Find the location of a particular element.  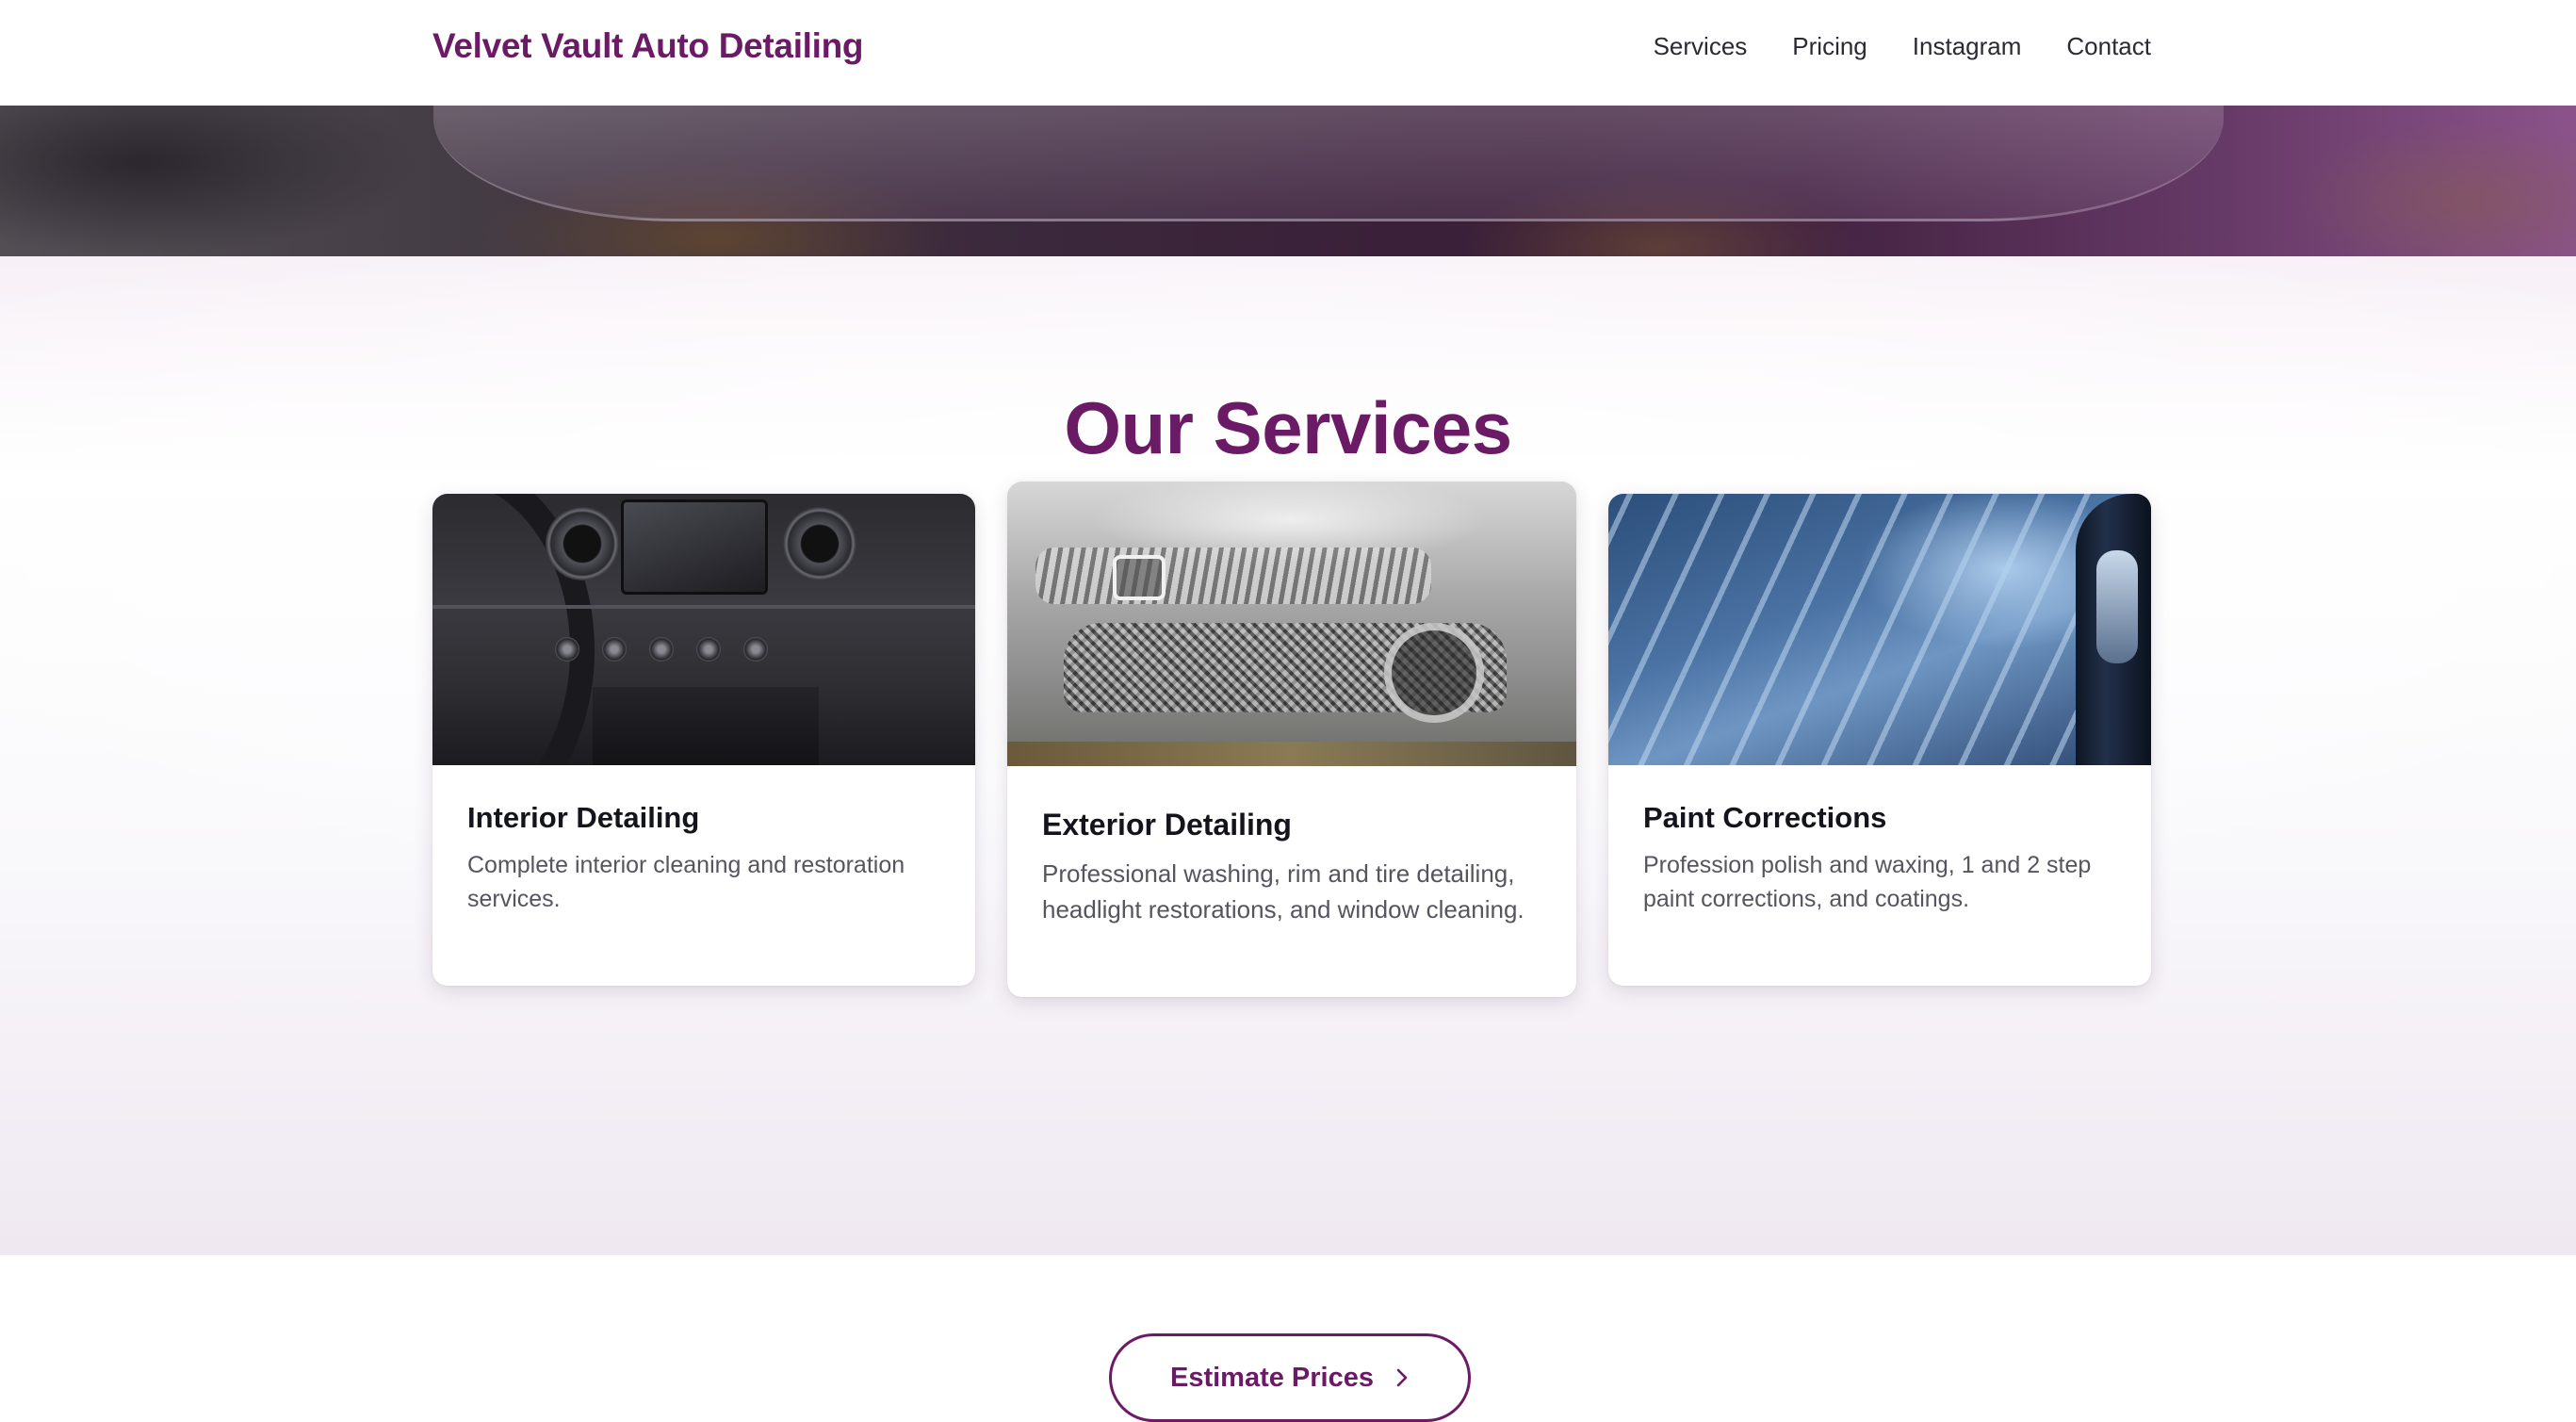

nav-link-pricing: Pricing is located at coordinates (1829, 46).